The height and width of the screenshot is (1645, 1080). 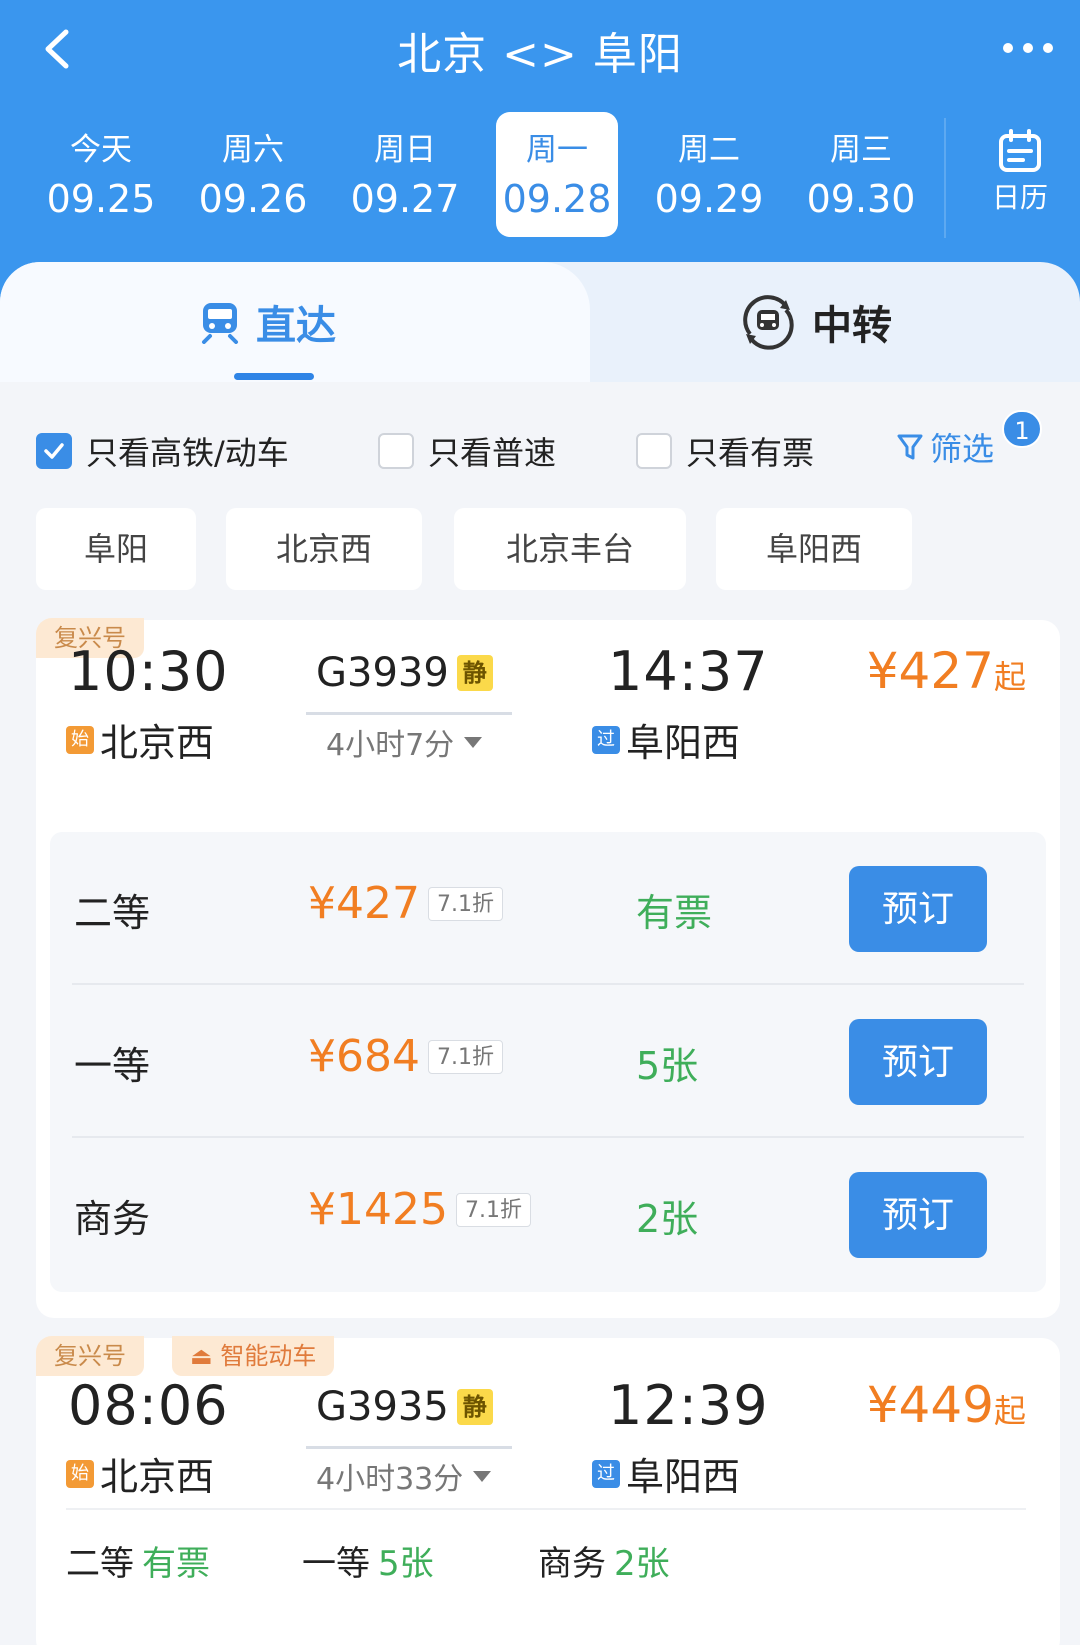 What do you see at coordinates (814, 549) in the screenshot?
I see `station-chip: 阜阳西` at bounding box center [814, 549].